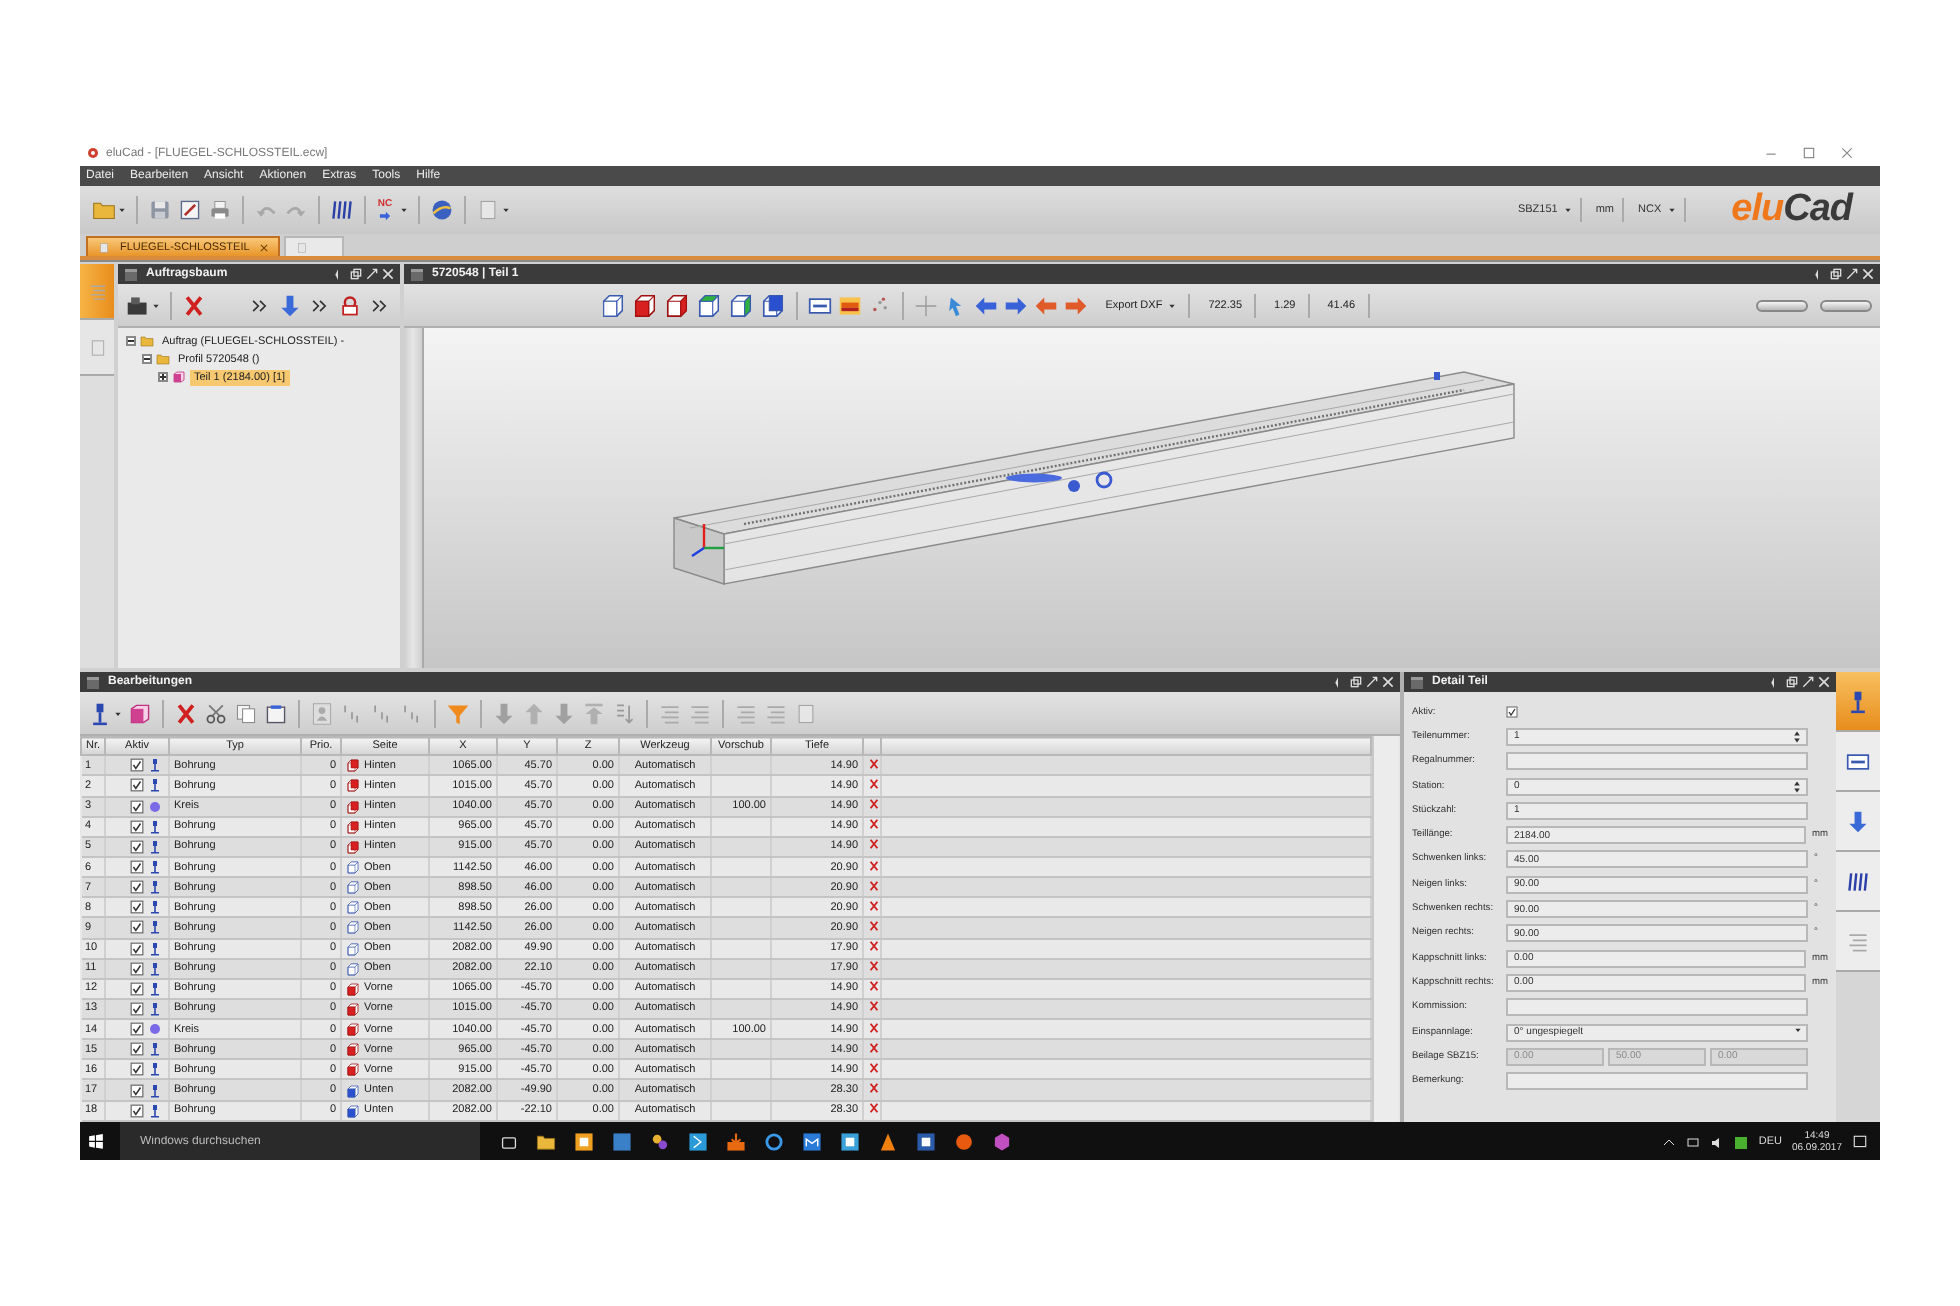 Image resolution: width=1960 pixels, height=1306 pixels. Describe the element at coordinates (1669, 1142) in the screenshot. I see `chevron-up-icon` at that location.